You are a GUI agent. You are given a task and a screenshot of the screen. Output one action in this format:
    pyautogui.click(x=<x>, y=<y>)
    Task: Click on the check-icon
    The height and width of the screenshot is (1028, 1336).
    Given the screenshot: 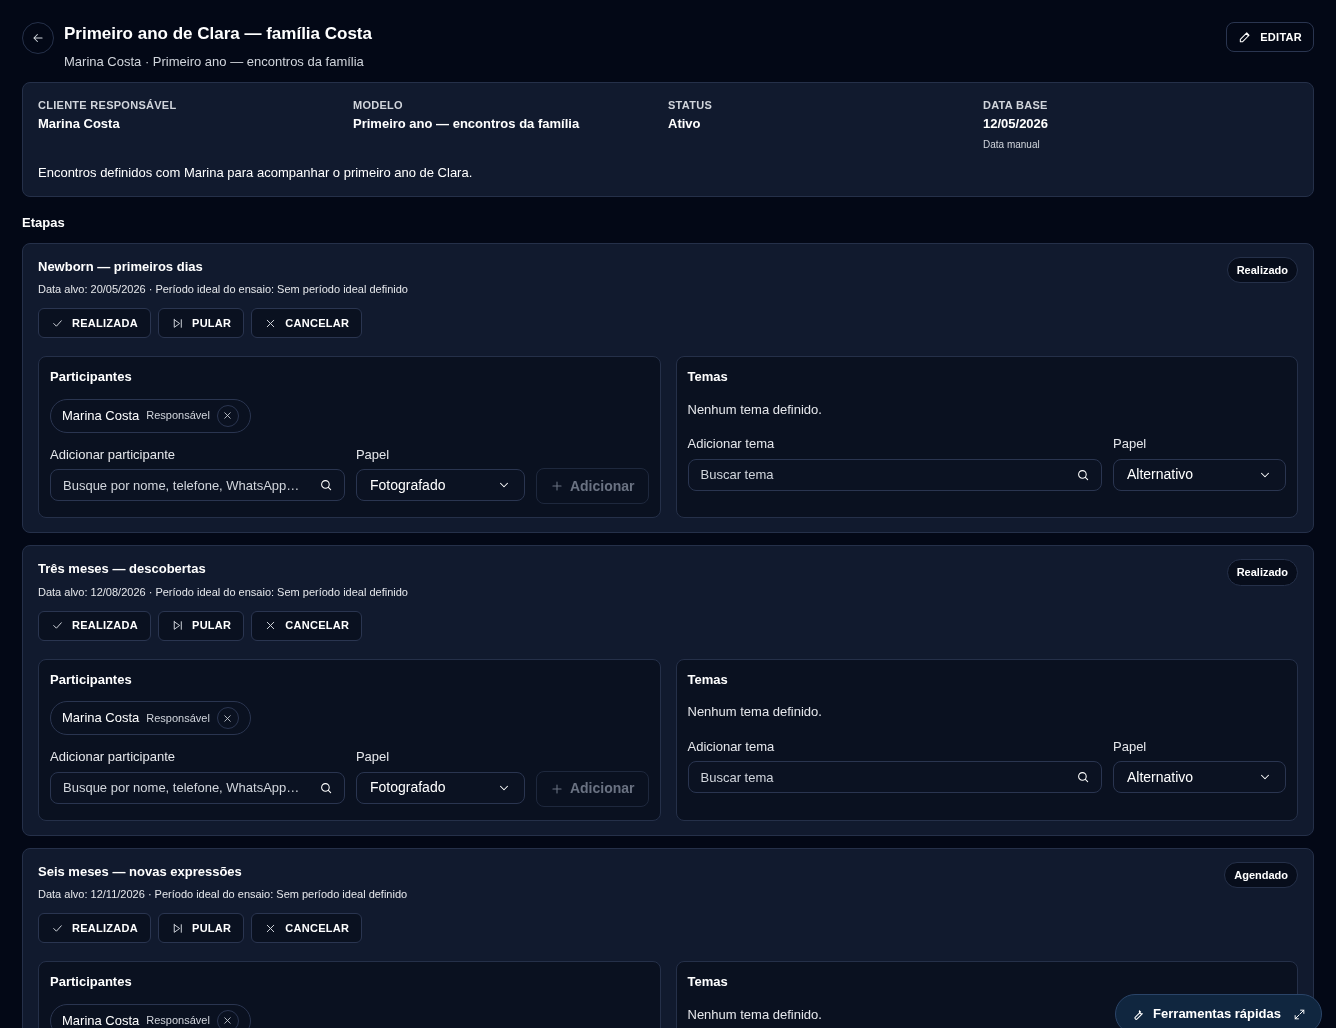 What is the action you would take?
    pyautogui.click(x=57, y=625)
    